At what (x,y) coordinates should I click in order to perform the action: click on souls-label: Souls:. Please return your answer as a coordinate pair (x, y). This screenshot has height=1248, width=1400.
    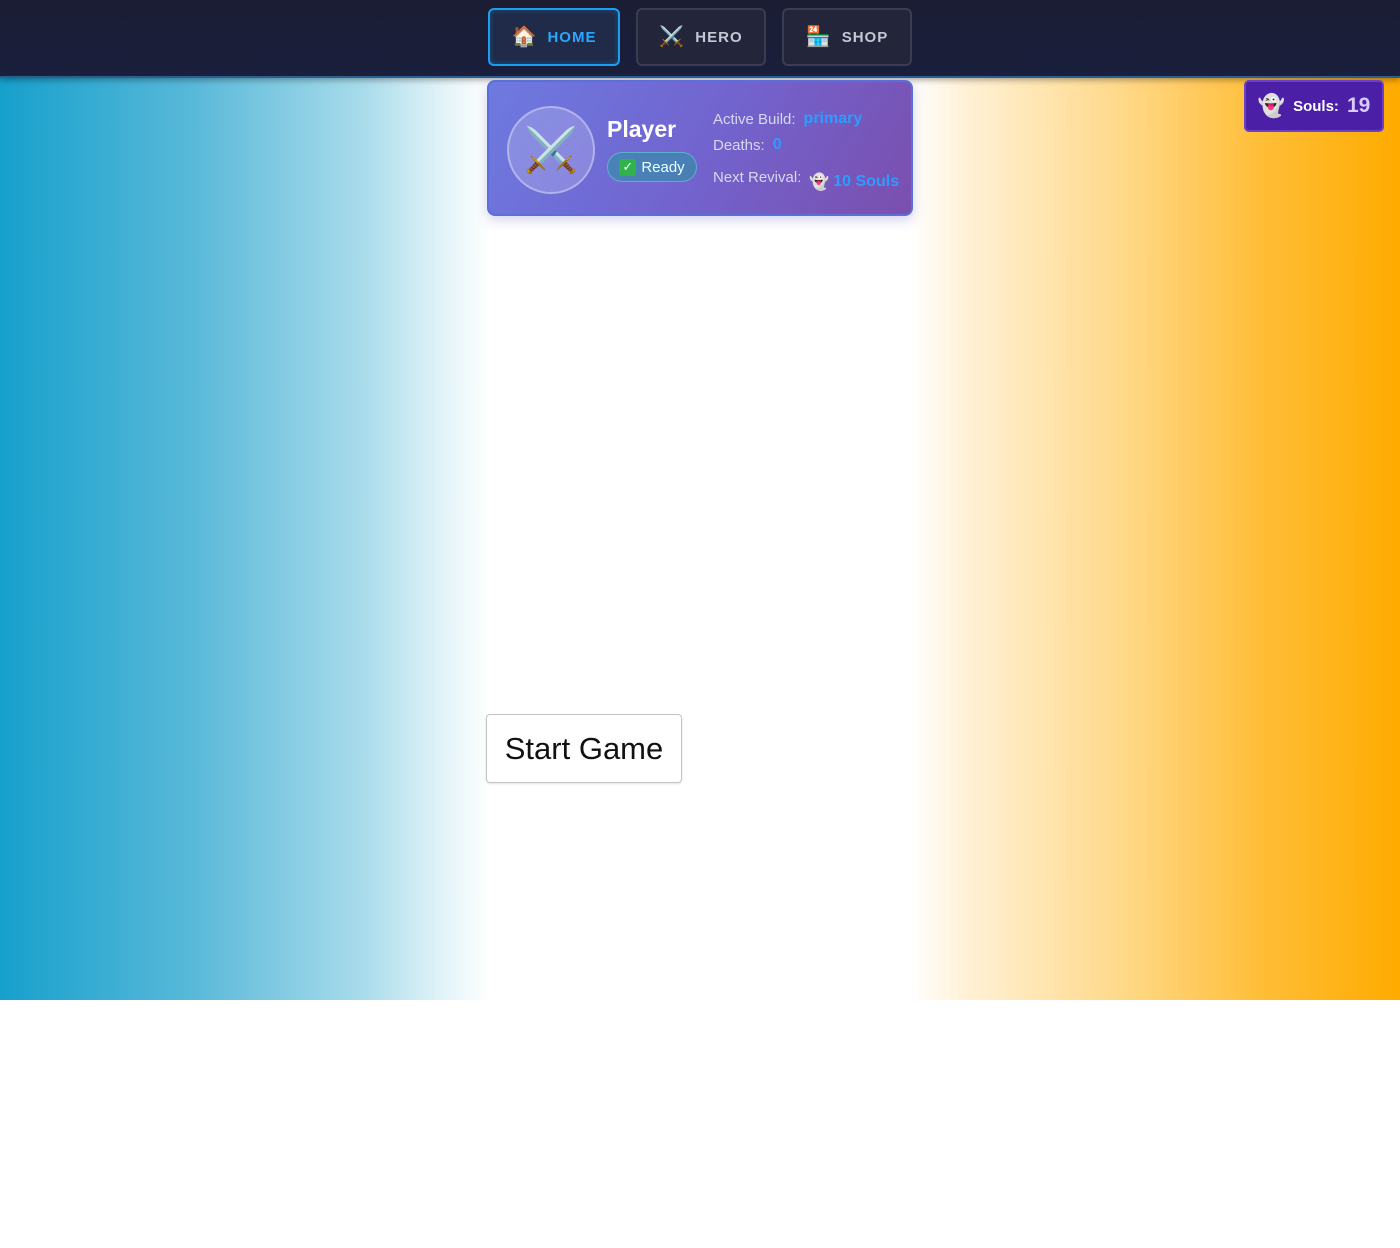
    Looking at the image, I should click on (1316, 106).